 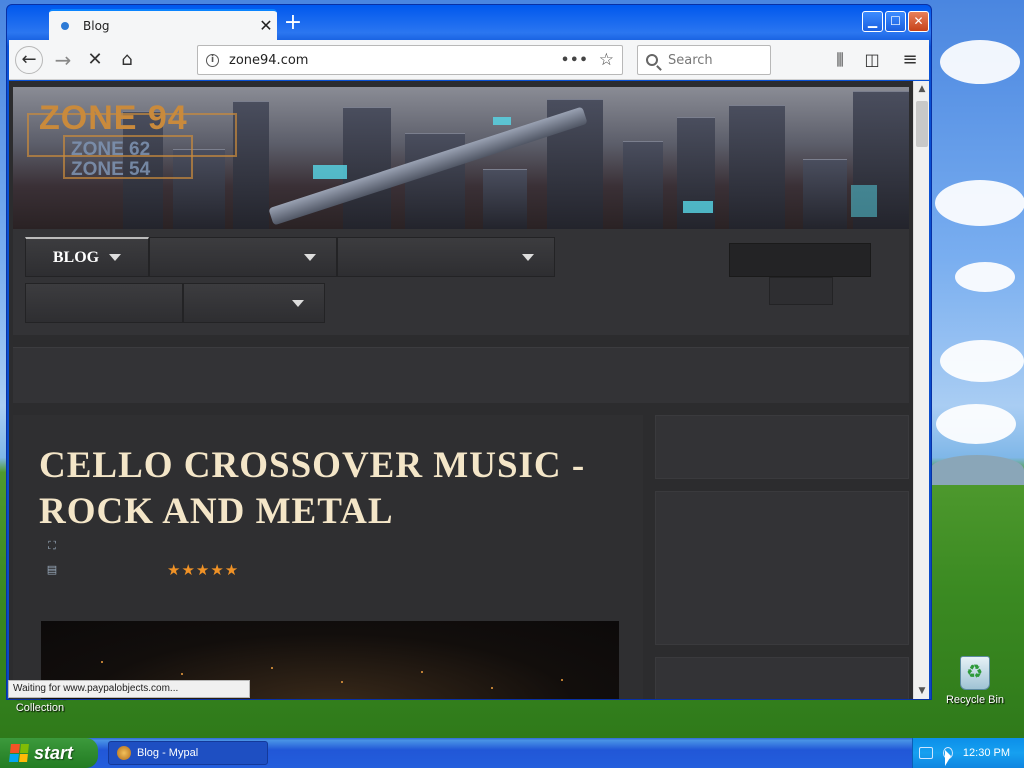 I want to click on page-scrollbar: ▲ ▼, so click(x=921, y=390).